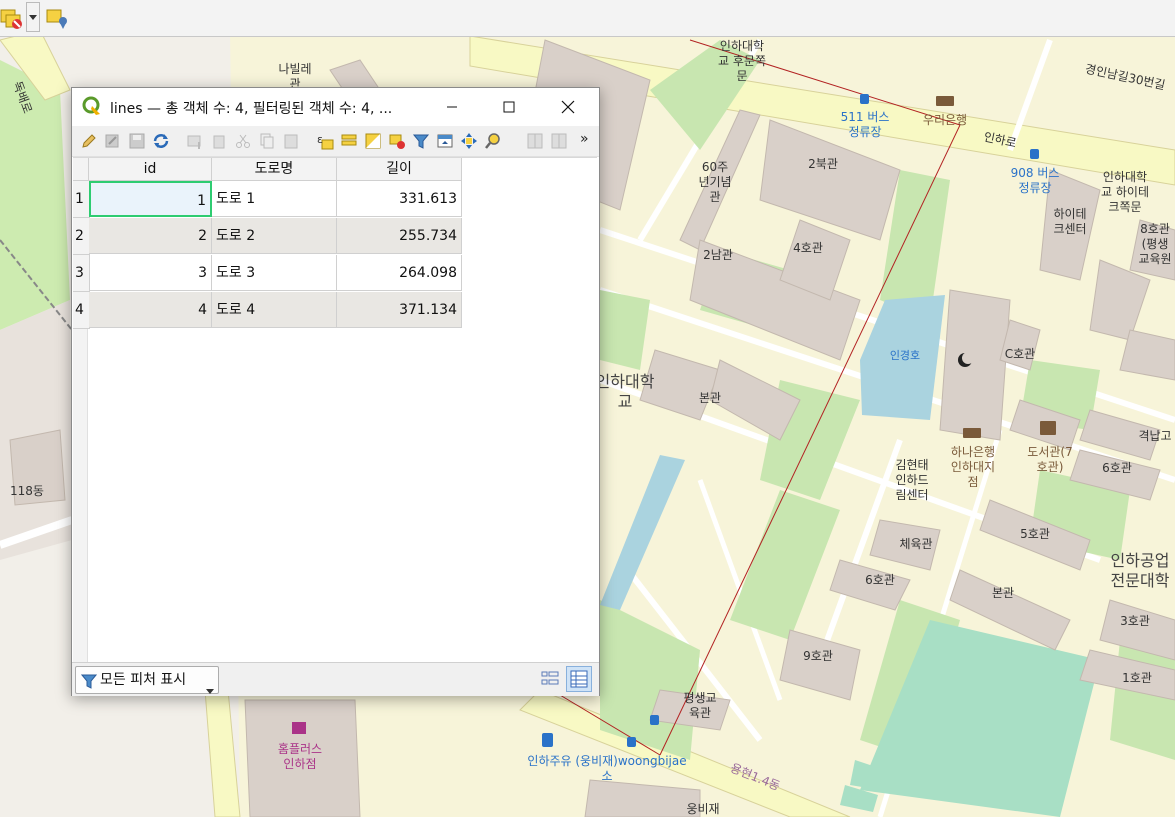  What do you see at coordinates (150, 199) in the screenshot?
I see `table-cell-id: 1` at bounding box center [150, 199].